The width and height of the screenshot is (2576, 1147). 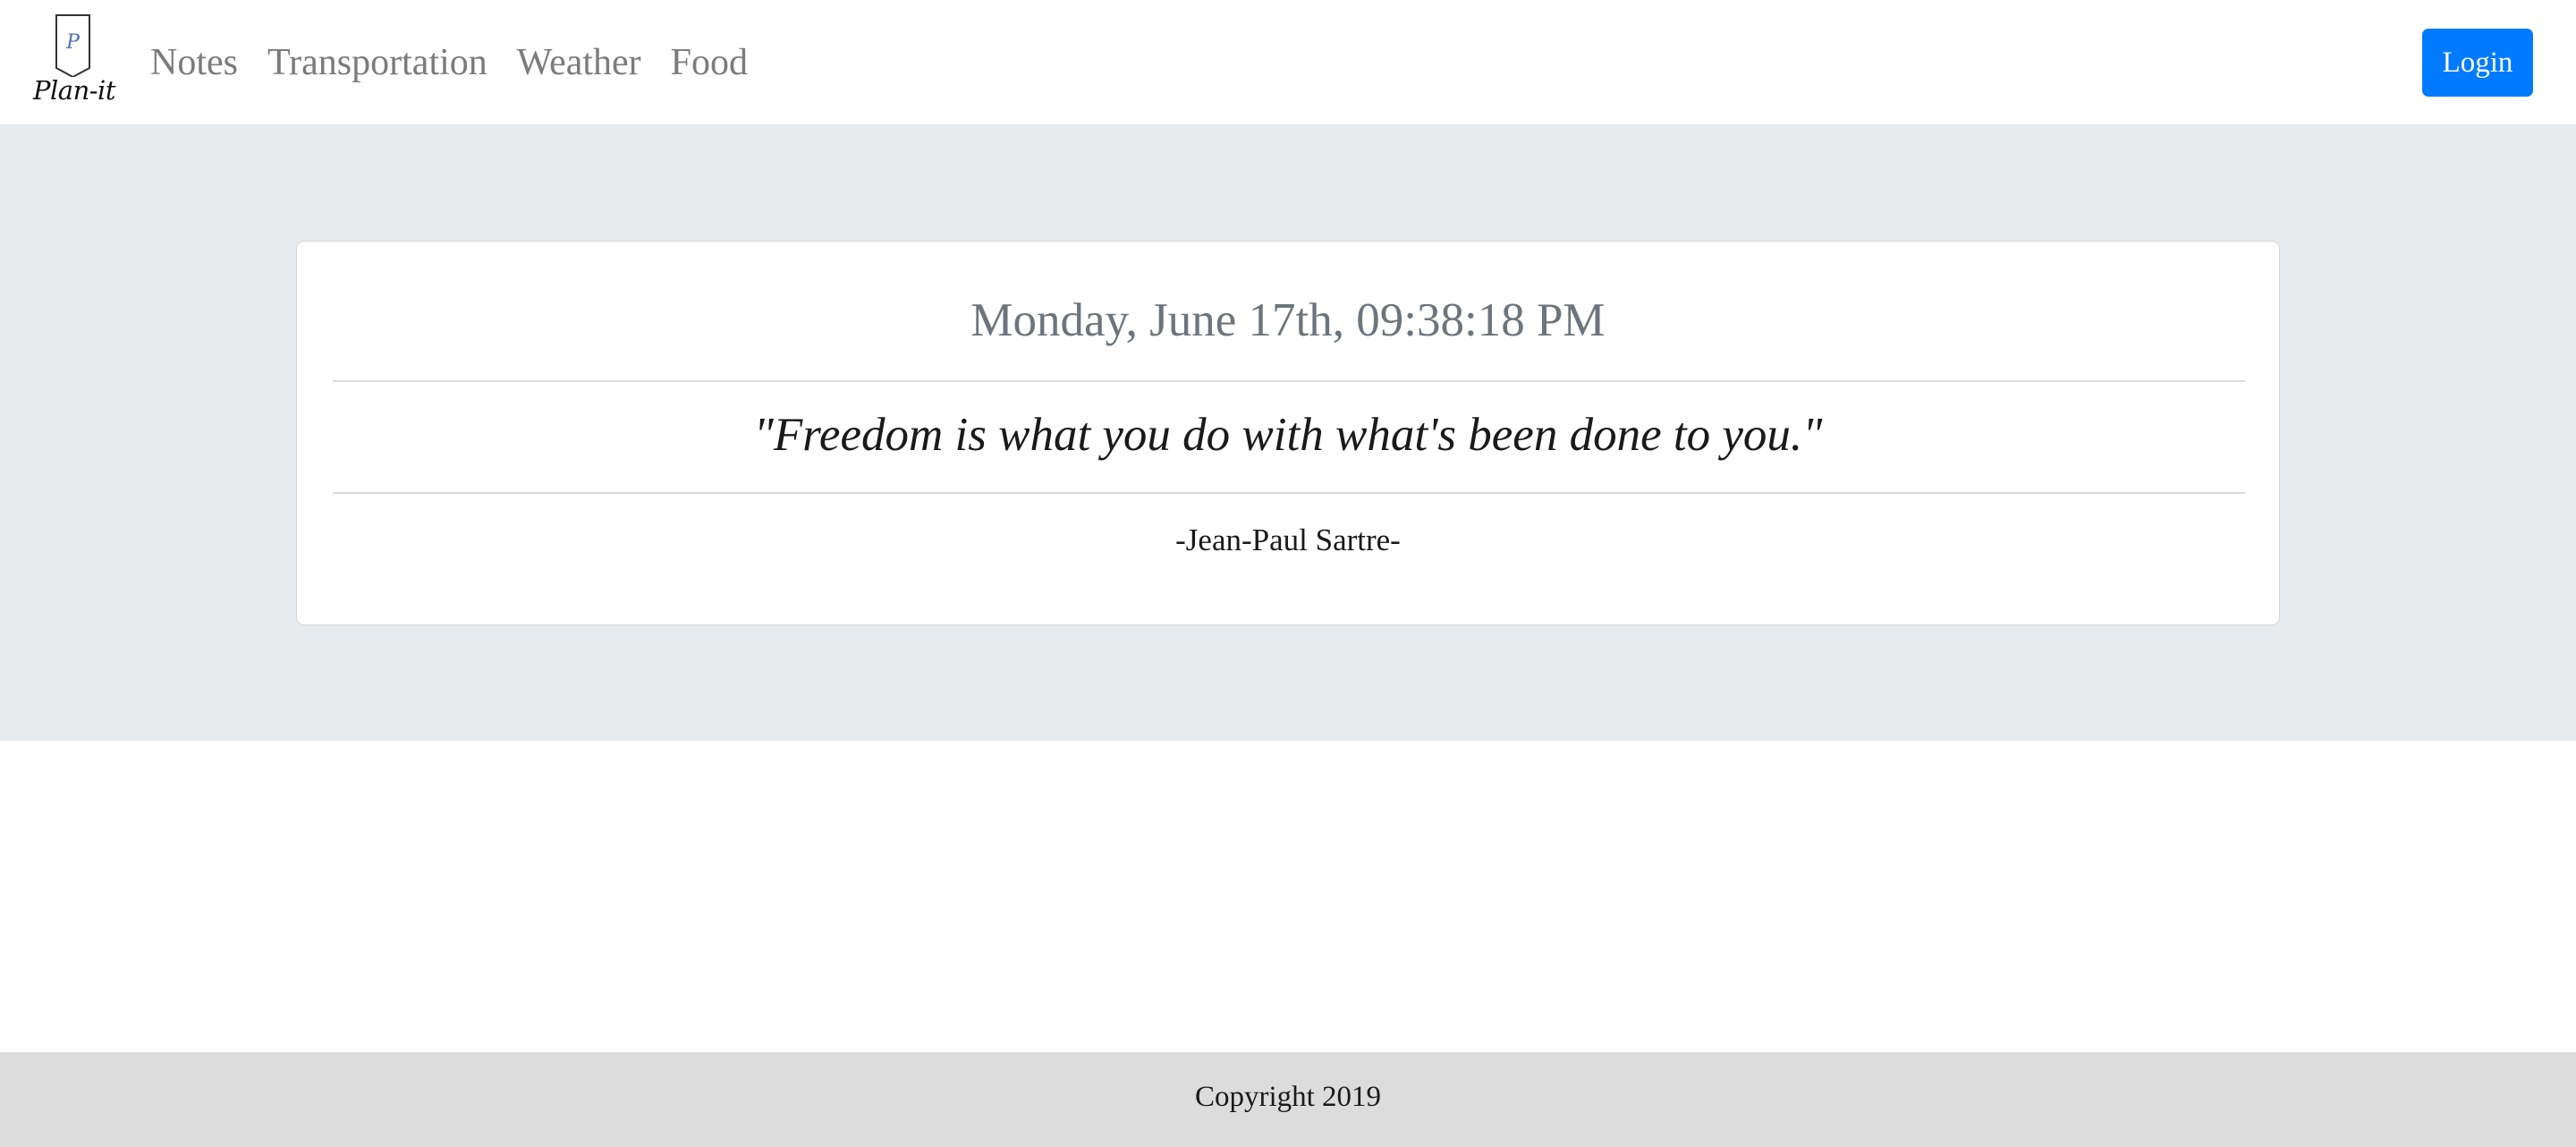 I want to click on nav-link-weather: Weather, so click(x=579, y=62).